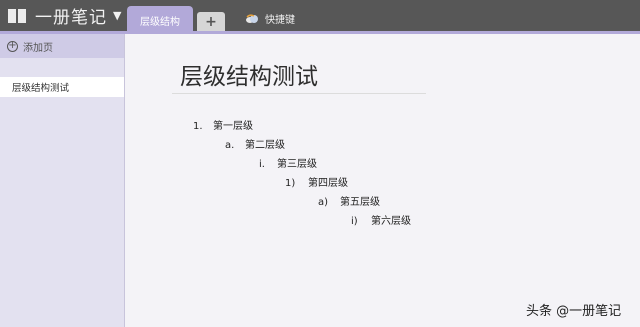 The height and width of the screenshot is (327, 640). Describe the element at coordinates (354, 221) in the screenshot. I see `list-marker: i)` at that location.